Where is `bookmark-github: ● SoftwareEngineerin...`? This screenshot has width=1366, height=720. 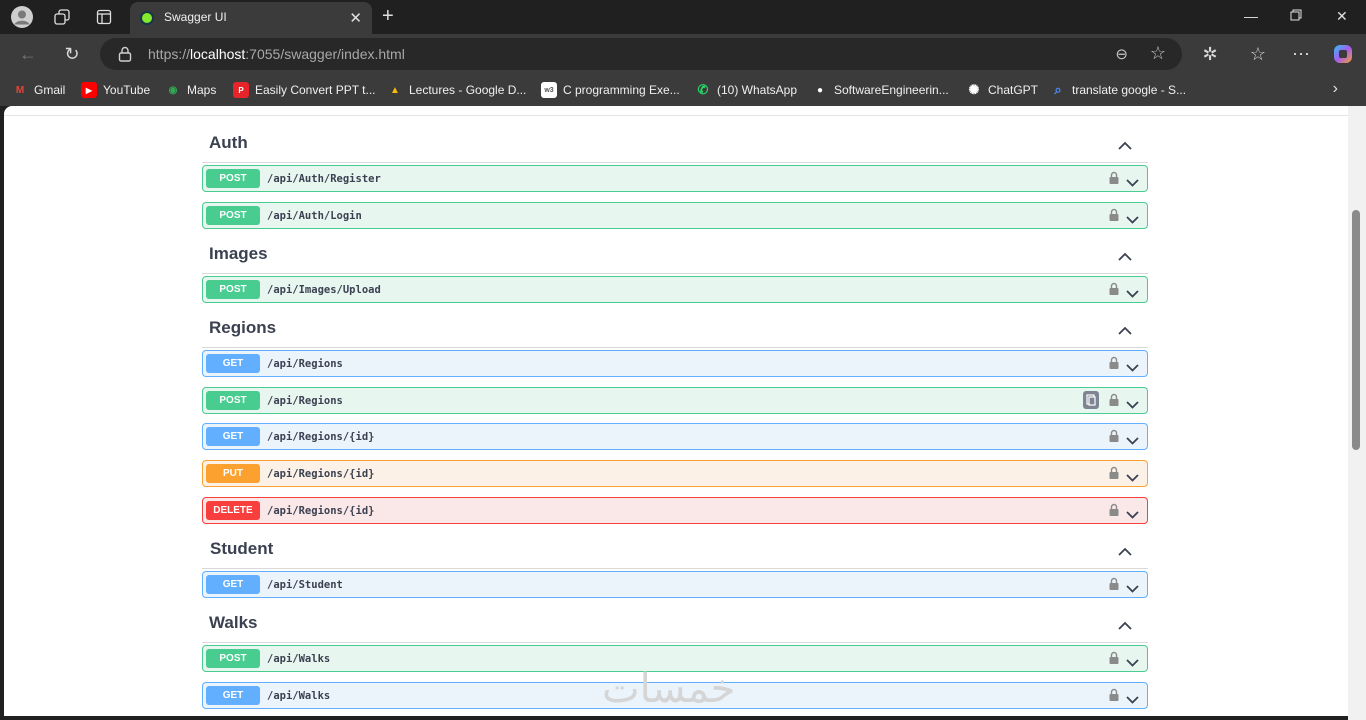 bookmark-github: ● SoftwareEngineerin... is located at coordinates (880, 90).